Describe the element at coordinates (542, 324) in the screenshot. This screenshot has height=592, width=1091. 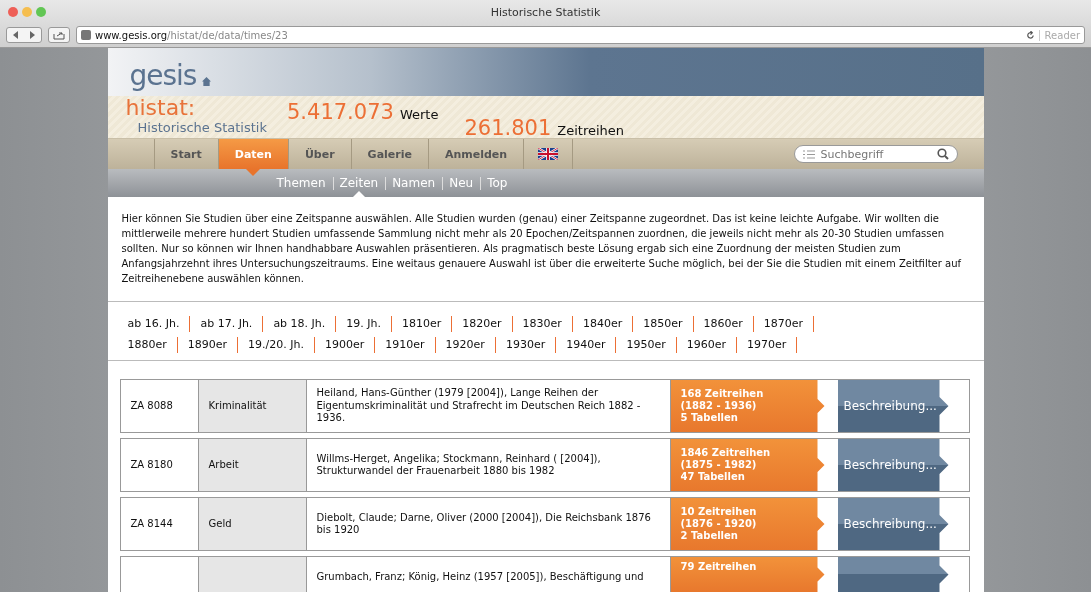
I see `period-link: 1830er` at that location.